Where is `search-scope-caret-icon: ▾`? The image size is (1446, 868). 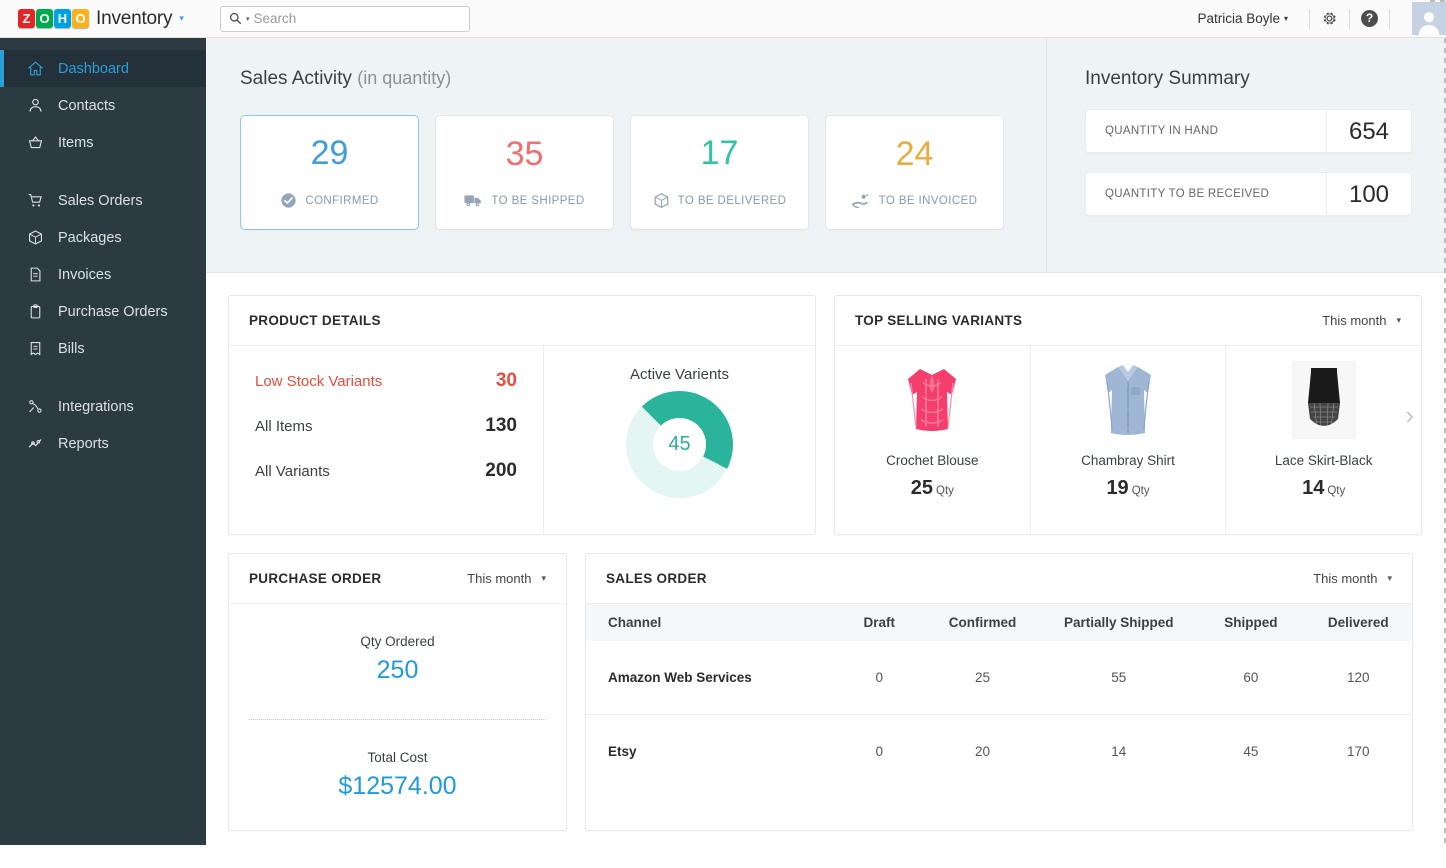
search-scope-caret-icon: ▾ is located at coordinates (248, 19).